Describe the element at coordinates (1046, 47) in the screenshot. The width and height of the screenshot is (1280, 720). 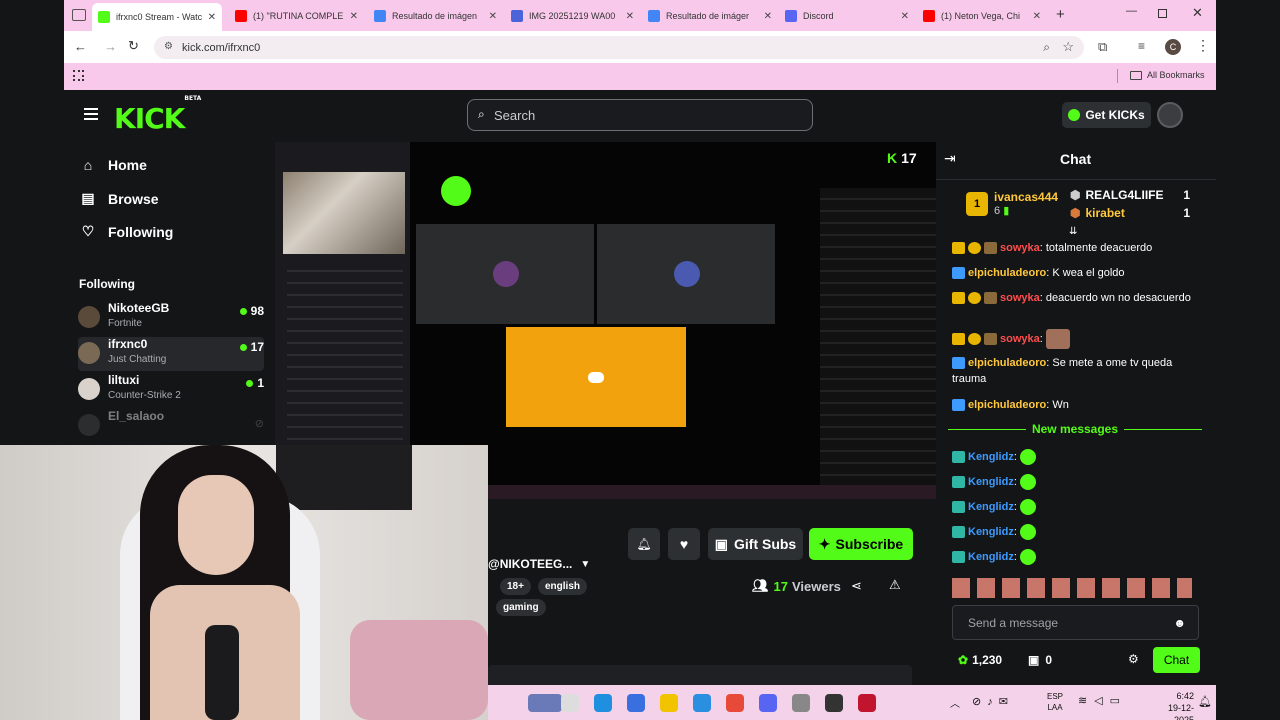
I see `zoom-icon: ⌕` at that location.